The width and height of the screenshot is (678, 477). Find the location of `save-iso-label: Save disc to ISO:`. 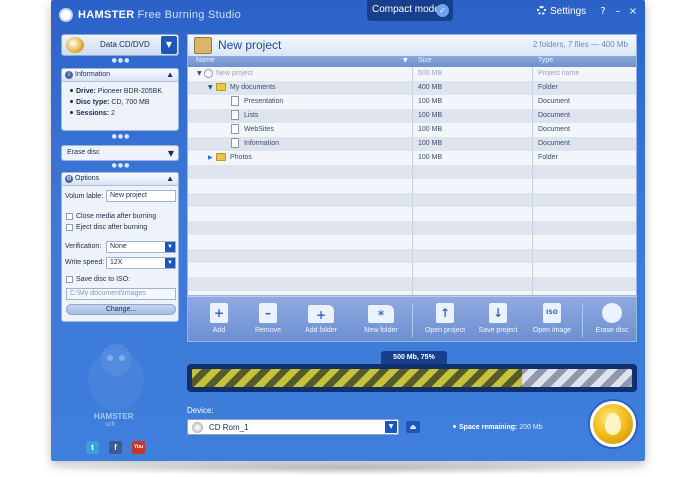

save-iso-label: Save disc to ISO: is located at coordinates (103, 279).